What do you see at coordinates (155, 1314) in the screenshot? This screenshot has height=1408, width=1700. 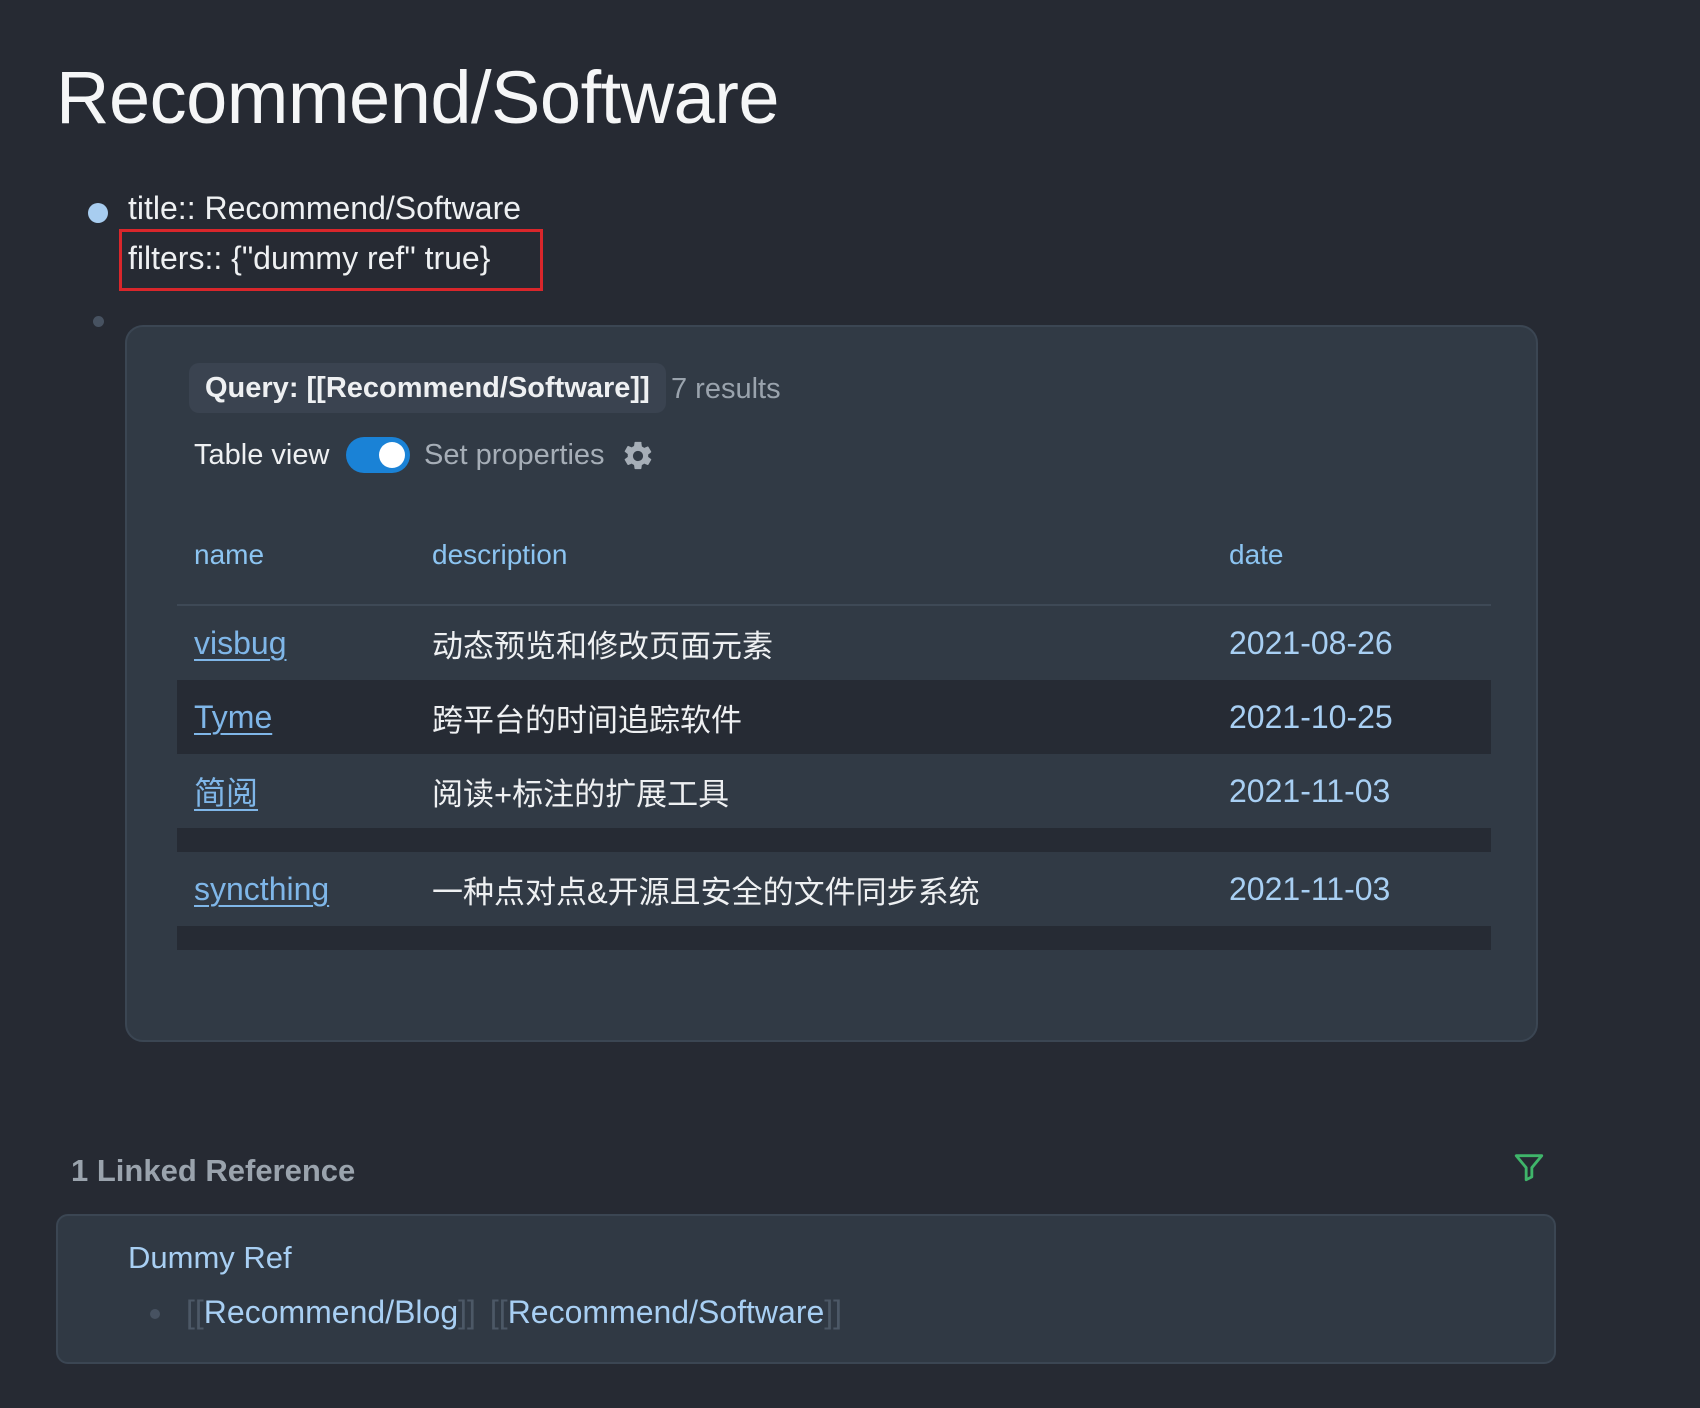 I see `reference-block-bullet` at bounding box center [155, 1314].